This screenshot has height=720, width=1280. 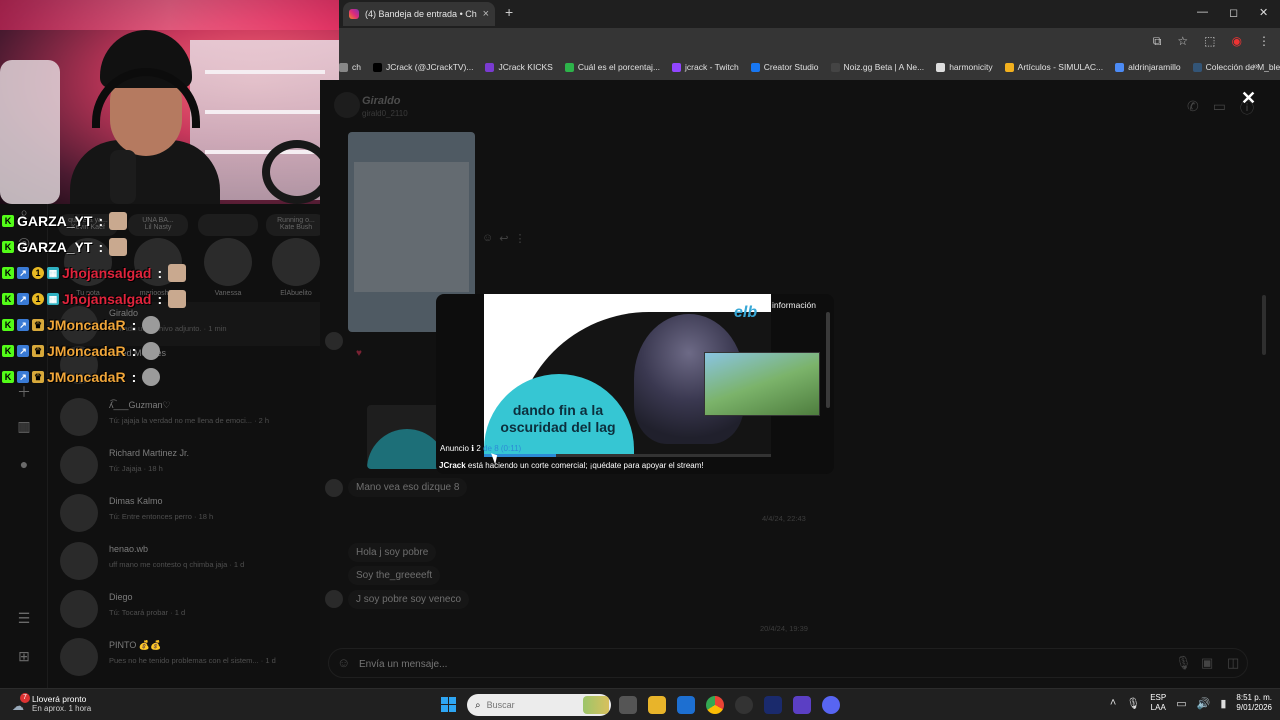 I want to click on maximize-button: ◻, so click(x=1233, y=12).